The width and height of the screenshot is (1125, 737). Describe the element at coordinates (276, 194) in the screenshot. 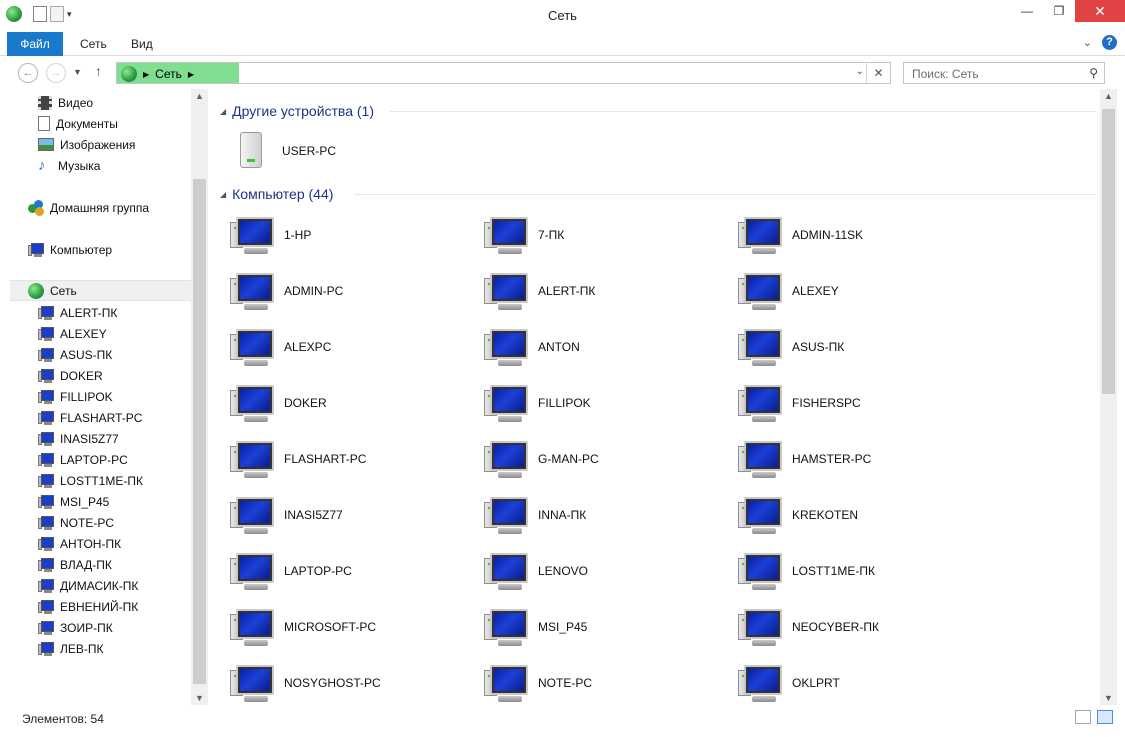

I see `group-header-computers: ◢ Компьютер (44)` at that location.